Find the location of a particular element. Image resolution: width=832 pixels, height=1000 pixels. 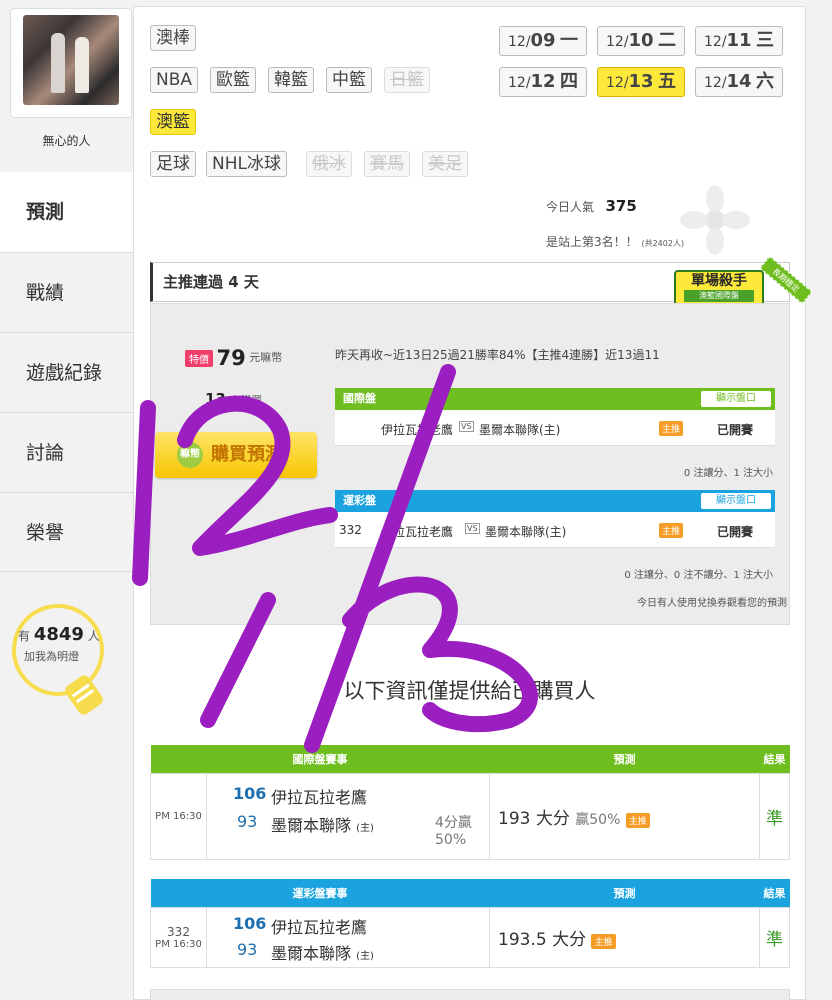

date-1214: 12/14 六 is located at coordinates (739, 82).